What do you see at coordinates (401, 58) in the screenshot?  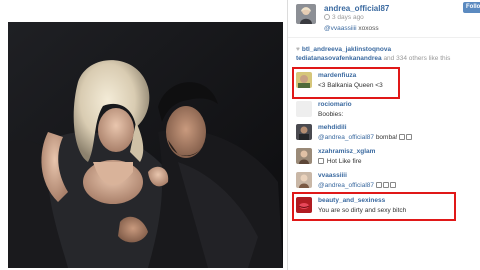 I see `likes-count: 334` at bounding box center [401, 58].